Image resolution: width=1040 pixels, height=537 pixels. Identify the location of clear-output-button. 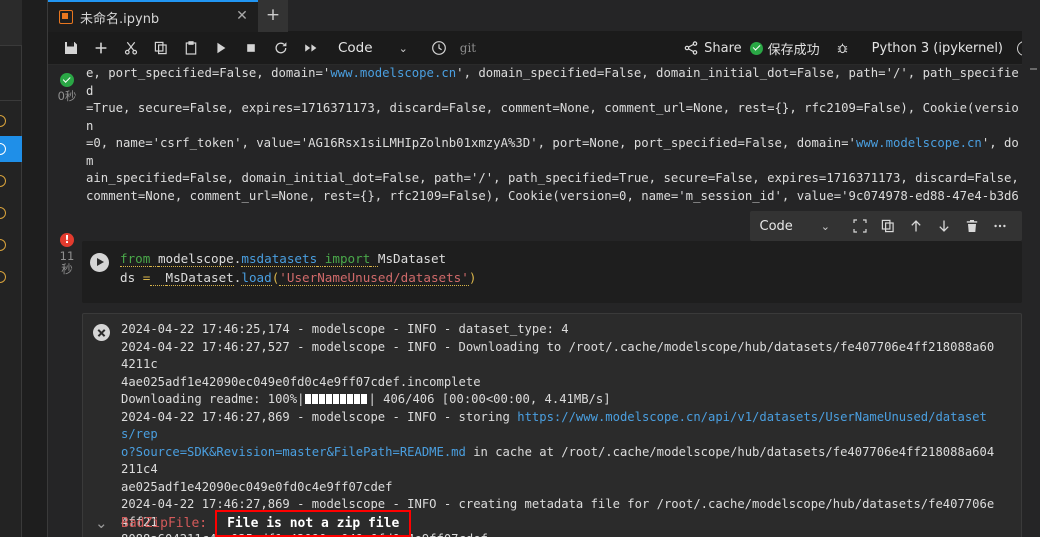
(101, 332).